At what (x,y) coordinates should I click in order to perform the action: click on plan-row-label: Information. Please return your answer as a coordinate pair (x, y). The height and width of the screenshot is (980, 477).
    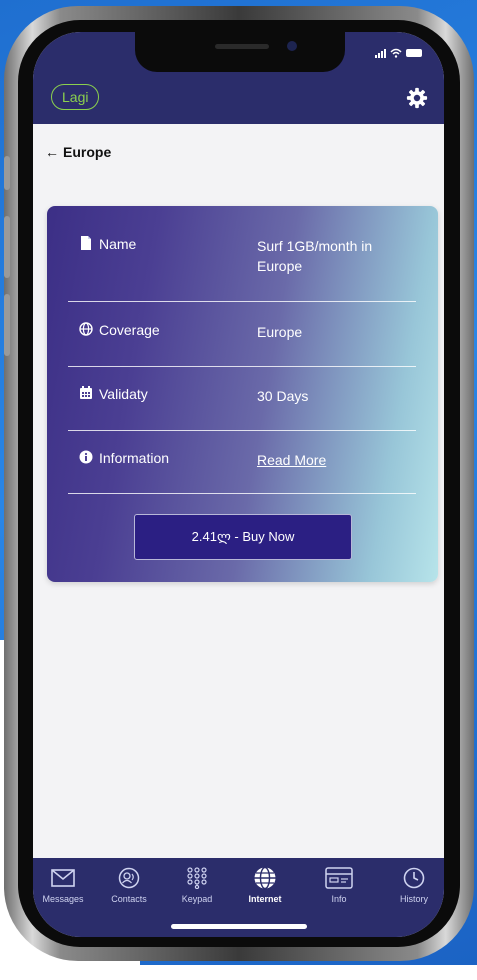
    Looking at the image, I should click on (134, 458).